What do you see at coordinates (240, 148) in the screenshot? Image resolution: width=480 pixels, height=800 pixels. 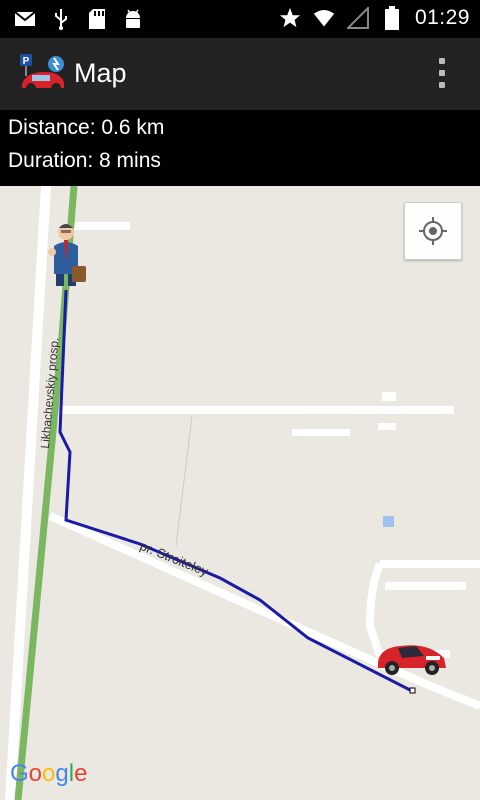 I see `route-info-panel: Distance: 0.6 km Duration: 8 mins` at bounding box center [240, 148].